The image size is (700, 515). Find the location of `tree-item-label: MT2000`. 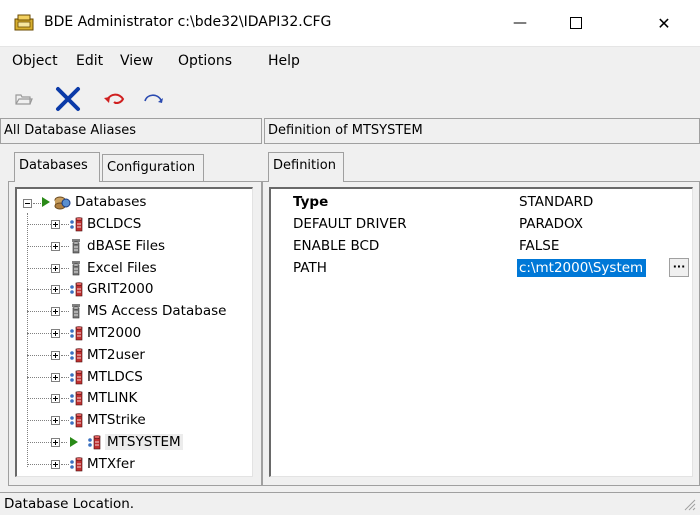

tree-item-label: MT2000 is located at coordinates (114, 333).